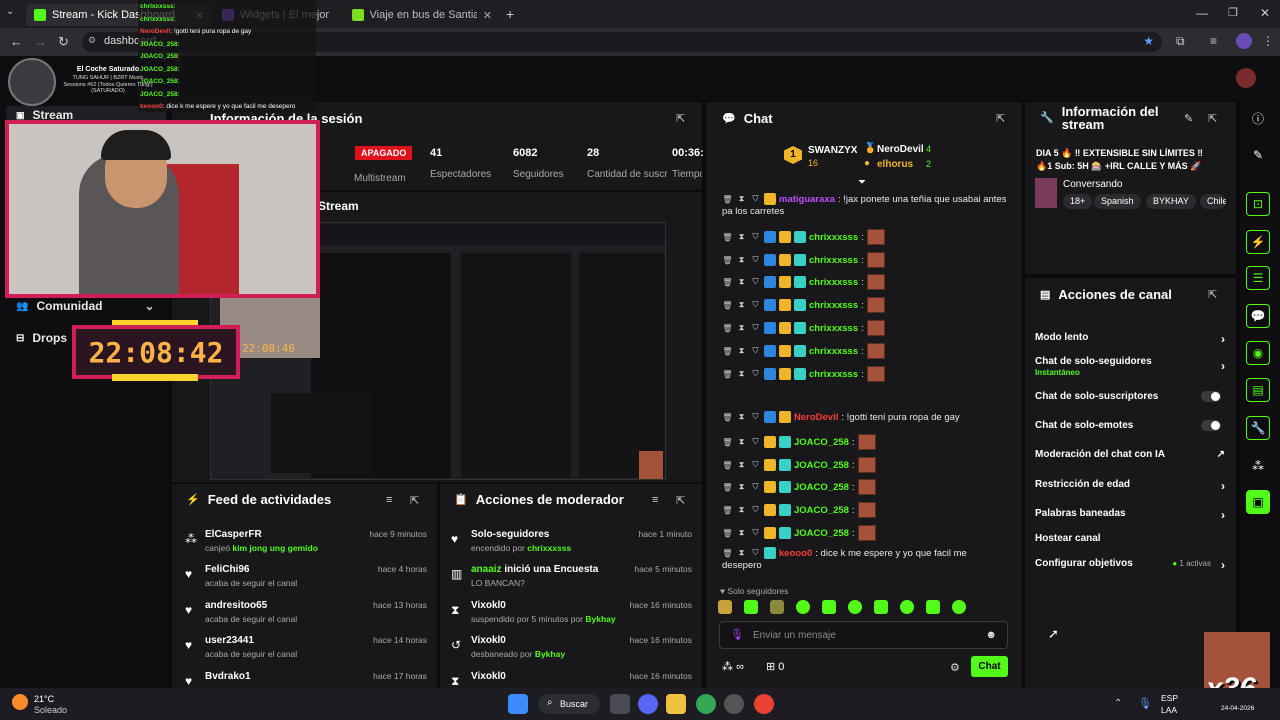 The width and height of the screenshot is (1280, 720). Describe the element at coordinates (1130, 366) in the screenshot. I see `channel-action-2: Chat de solo-seguidores Instantáneo ›` at that location.